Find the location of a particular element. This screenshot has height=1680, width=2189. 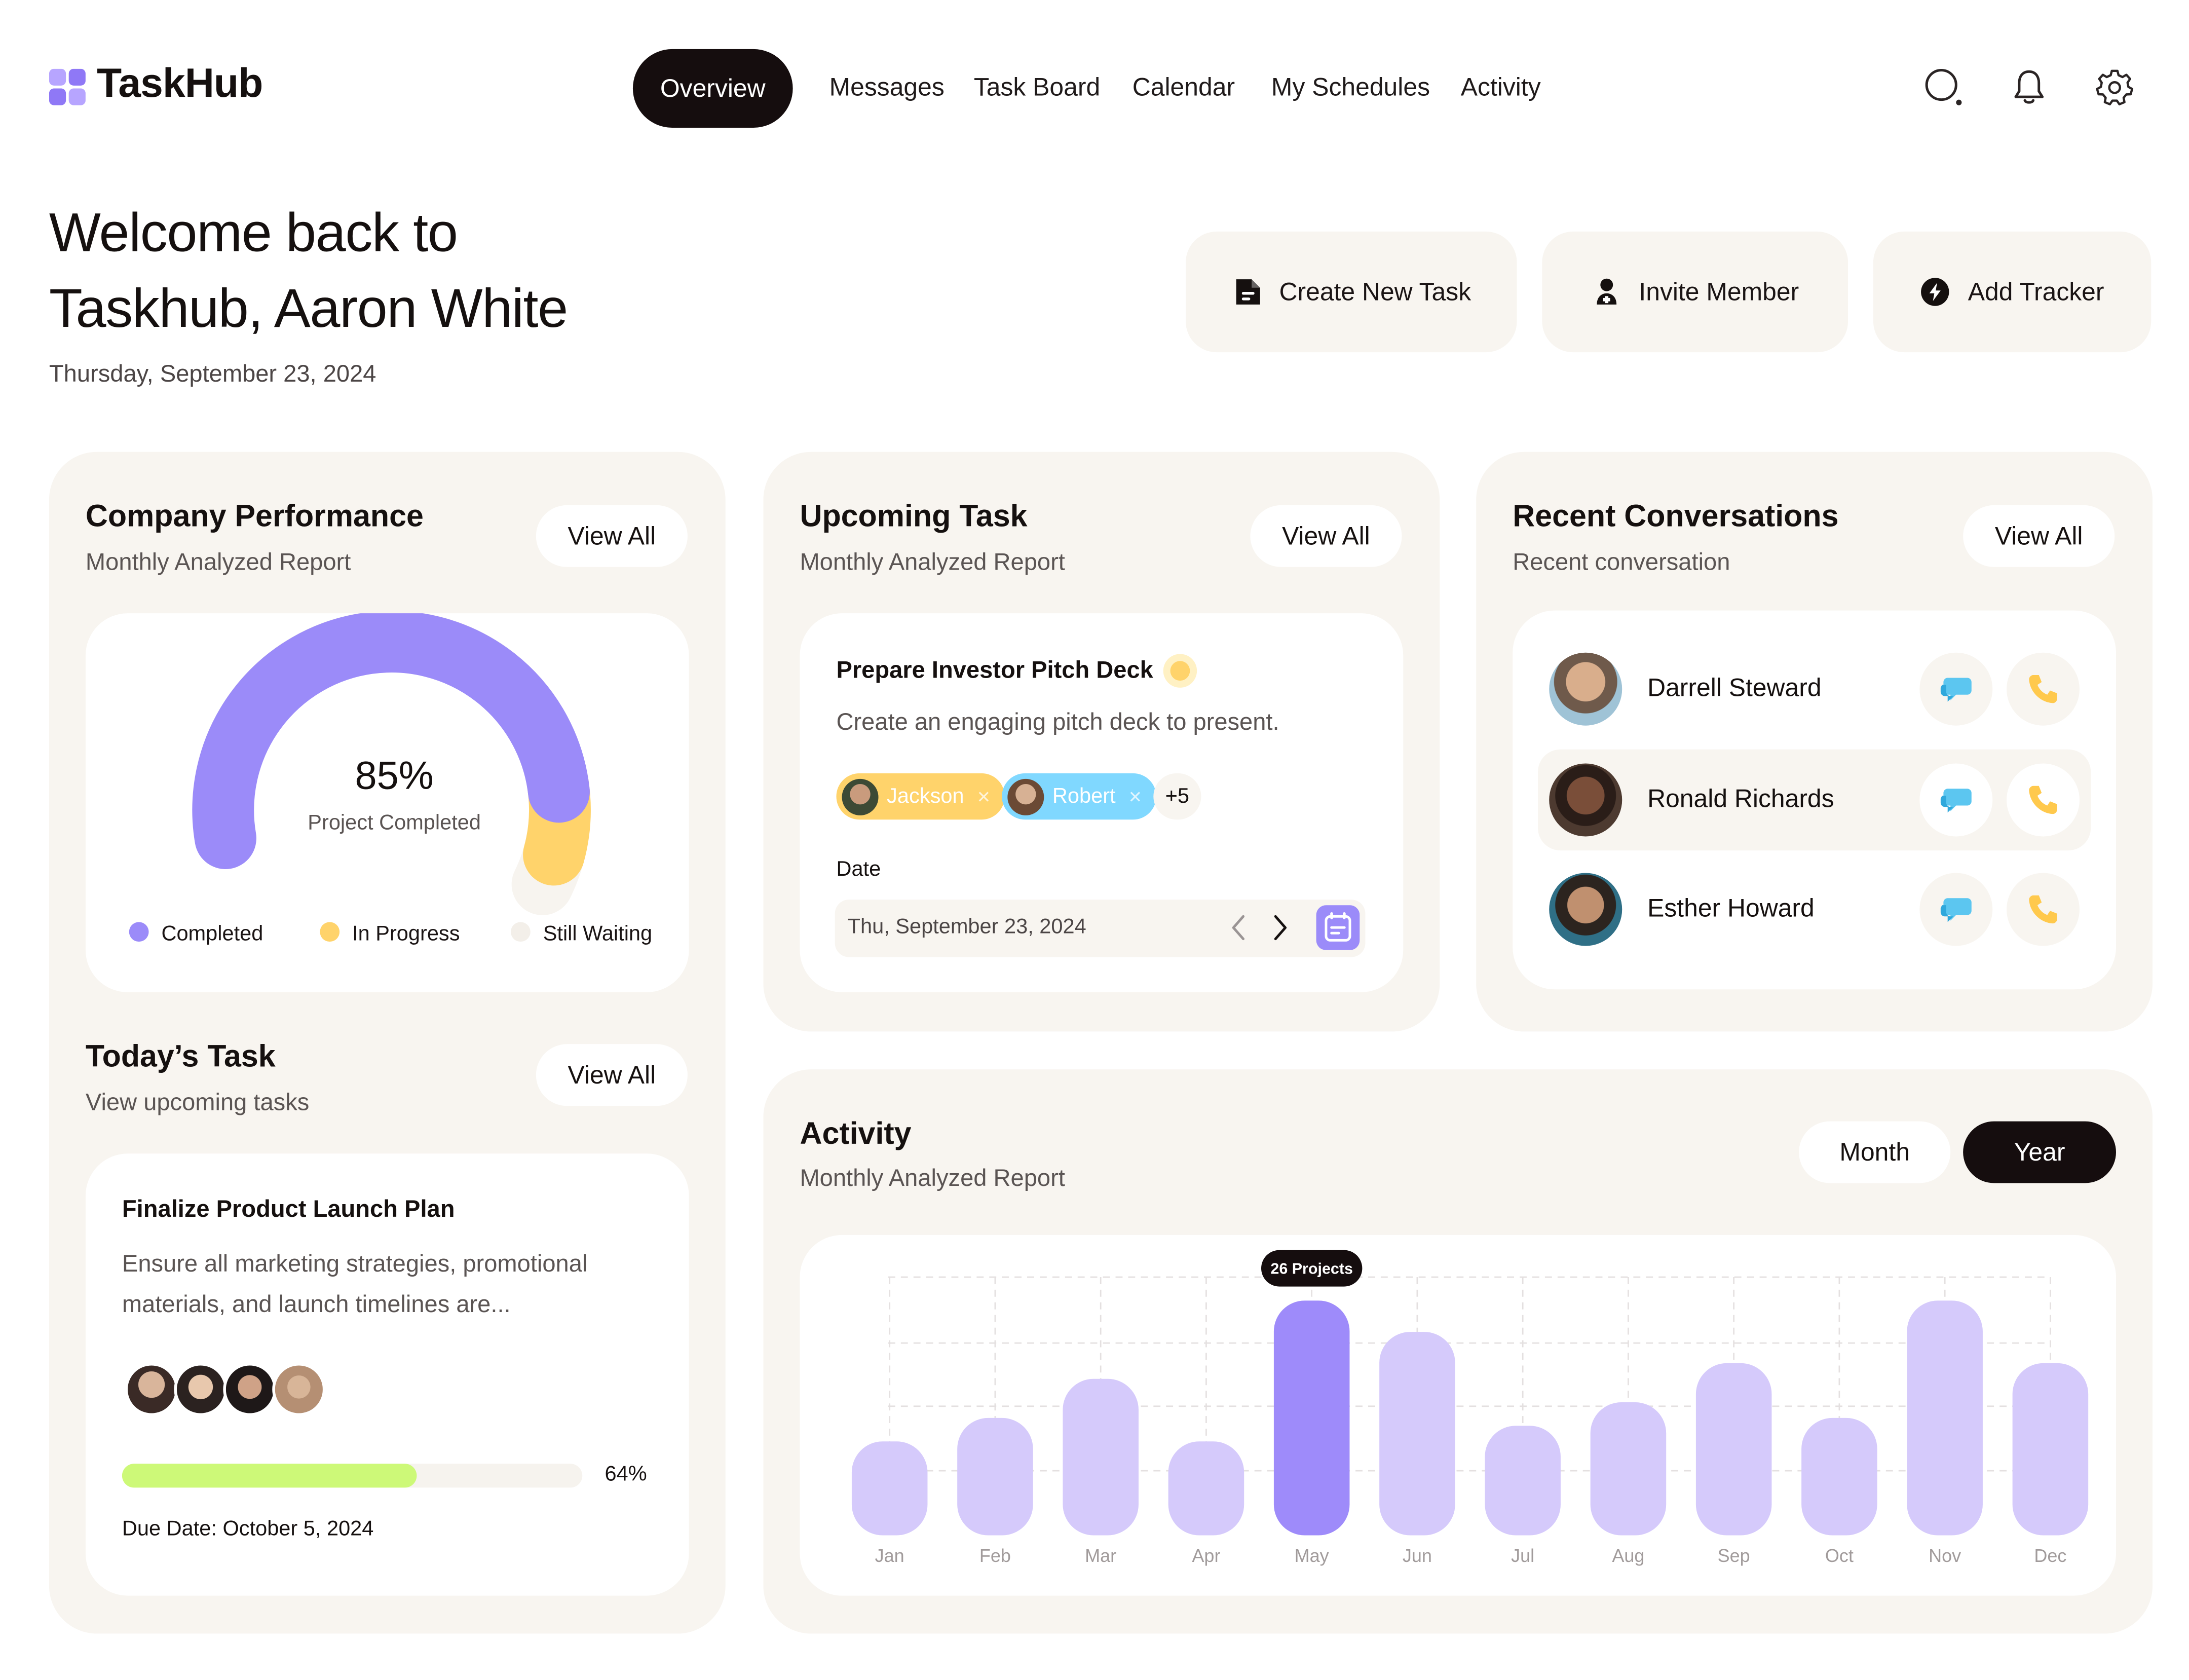

conversation-row: Esther Howard is located at coordinates (1815, 909).